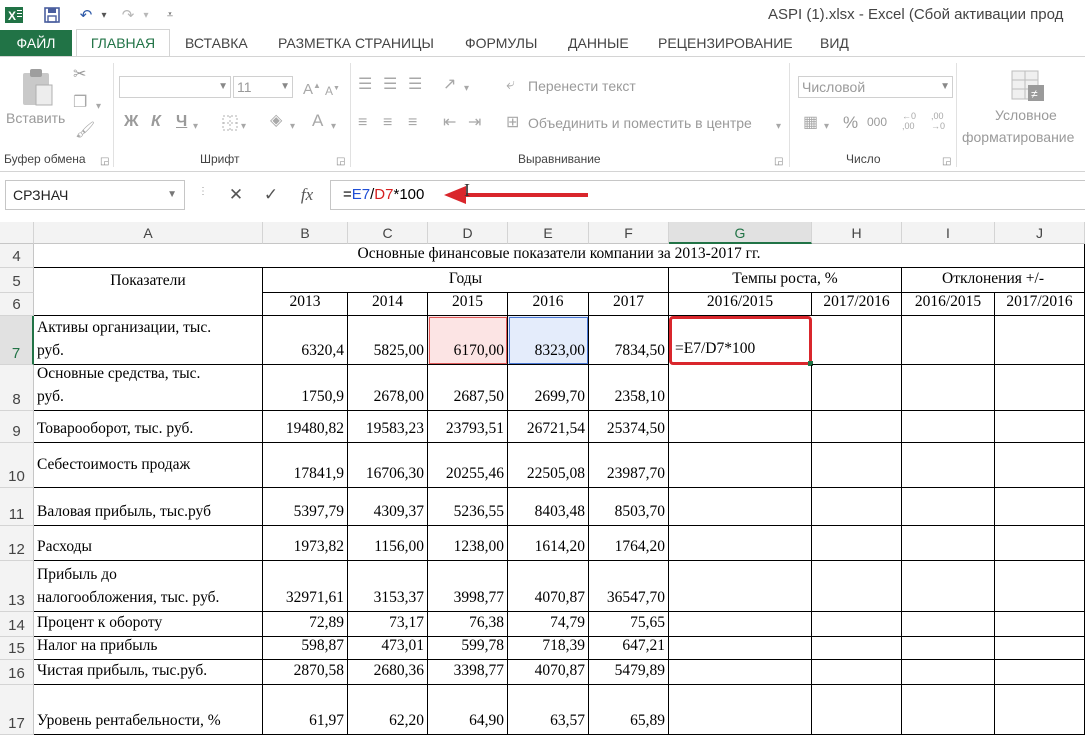 The height and width of the screenshot is (735, 1085). Describe the element at coordinates (305, 507) in the screenshot. I see `value-cell: 5397,79` at that location.